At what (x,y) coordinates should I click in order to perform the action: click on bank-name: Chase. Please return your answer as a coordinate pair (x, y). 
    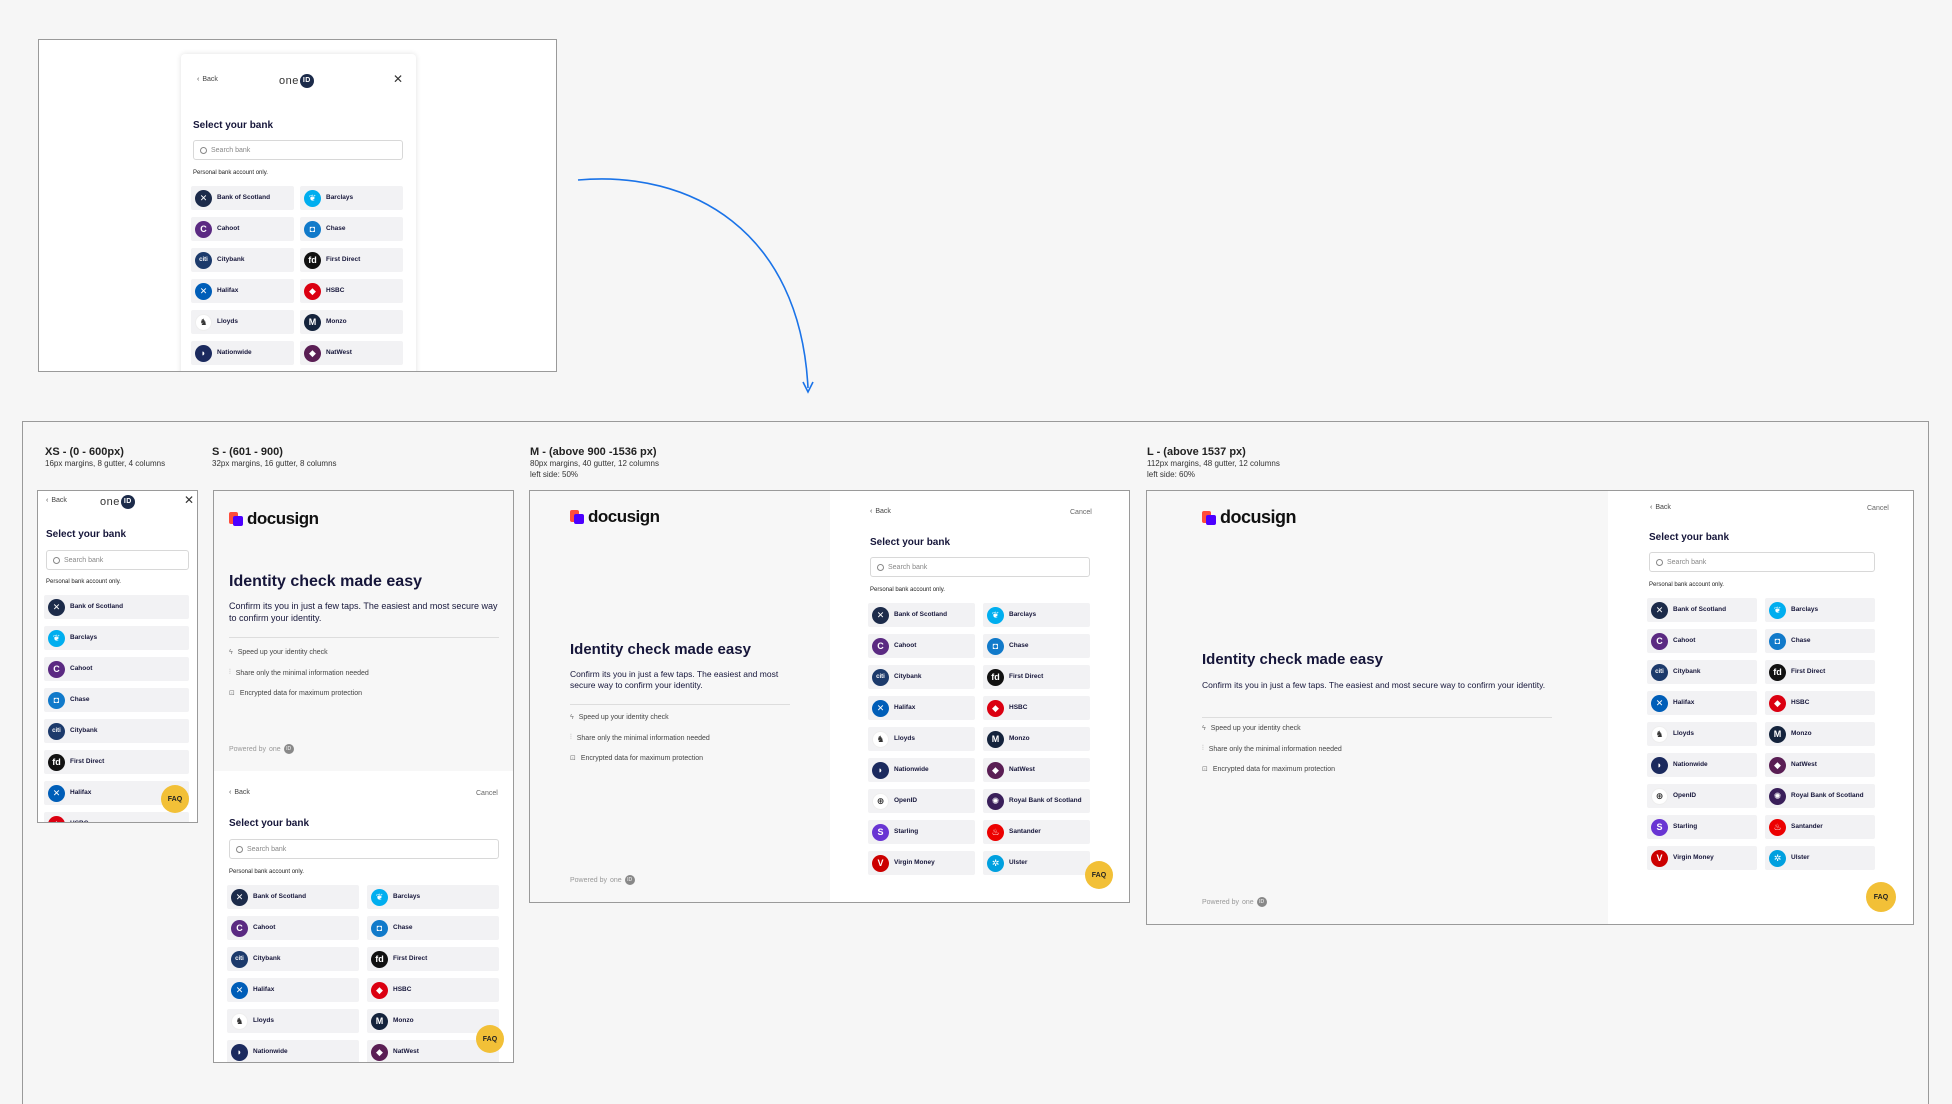
    Looking at the image, I should click on (403, 928).